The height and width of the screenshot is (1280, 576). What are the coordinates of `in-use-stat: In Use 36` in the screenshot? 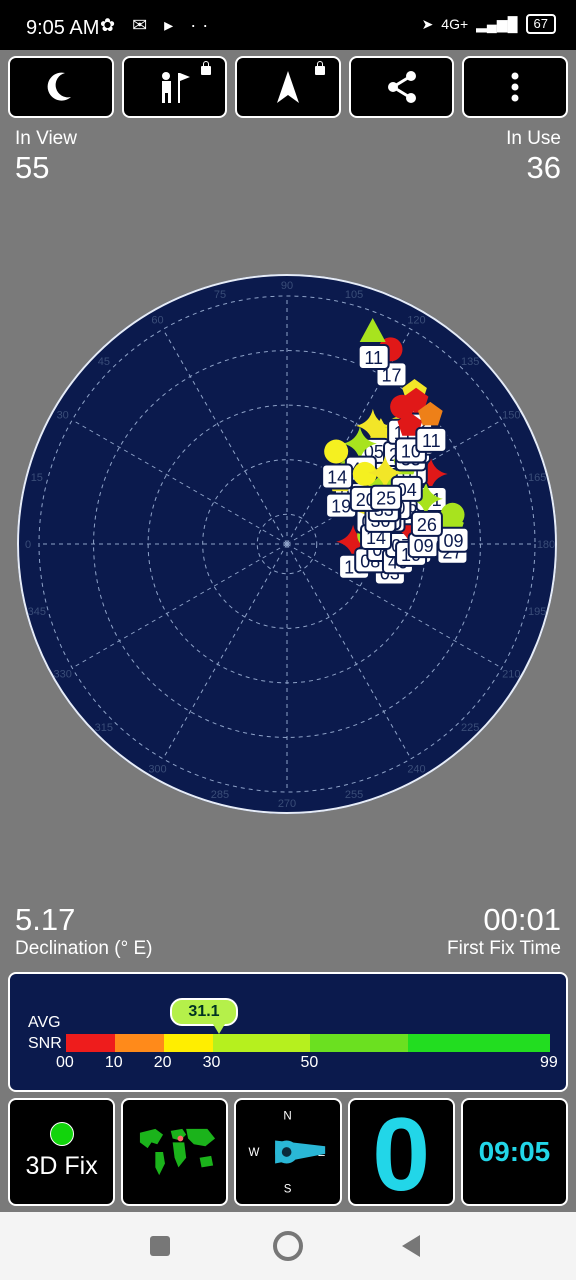 It's located at (533, 157).